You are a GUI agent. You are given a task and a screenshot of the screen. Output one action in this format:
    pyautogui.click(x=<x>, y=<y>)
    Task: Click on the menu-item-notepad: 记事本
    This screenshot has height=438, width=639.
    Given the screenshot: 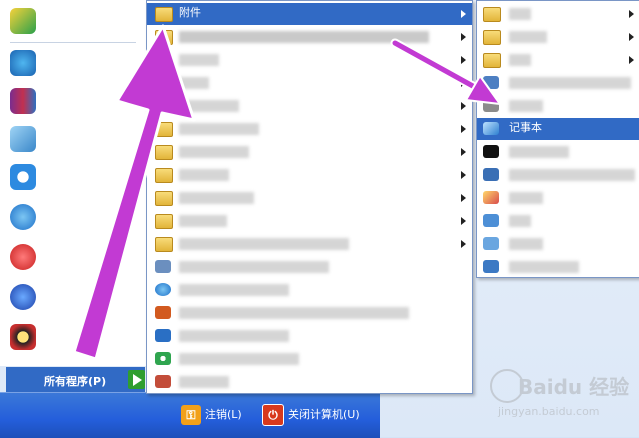 What is the action you would take?
    pyautogui.click(x=558, y=129)
    